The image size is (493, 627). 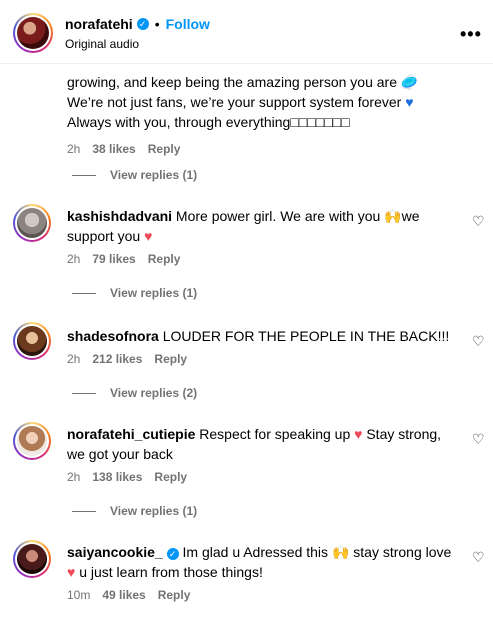 I want to click on comment-username: kashishdadvani, so click(x=119, y=216).